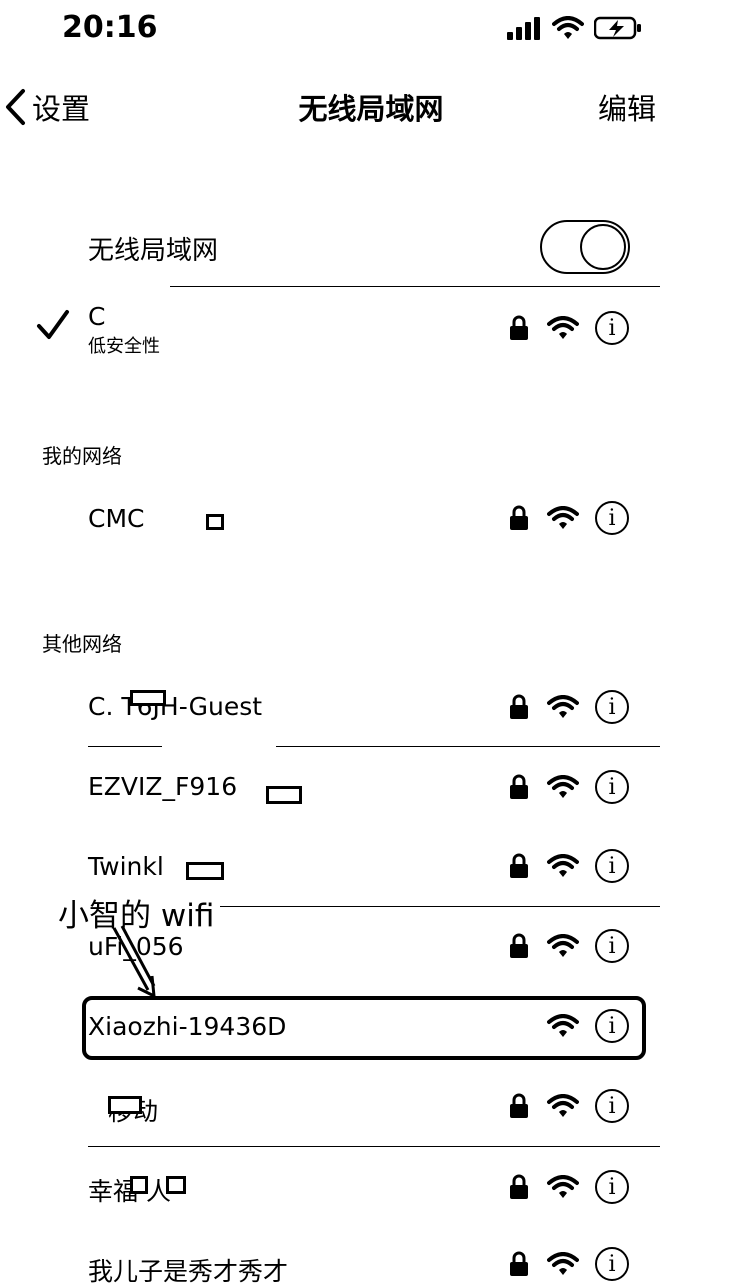 This screenshot has height=1288, width=742. What do you see at coordinates (523, 28) in the screenshot?
I see `cellular-signal-icon` at bounding box center [523, 28].